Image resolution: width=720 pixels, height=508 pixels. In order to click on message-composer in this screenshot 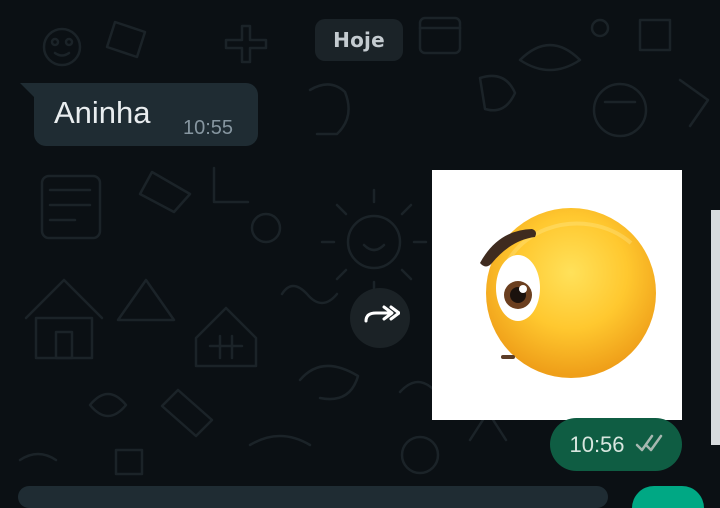, I will do `click(313, 497)`.